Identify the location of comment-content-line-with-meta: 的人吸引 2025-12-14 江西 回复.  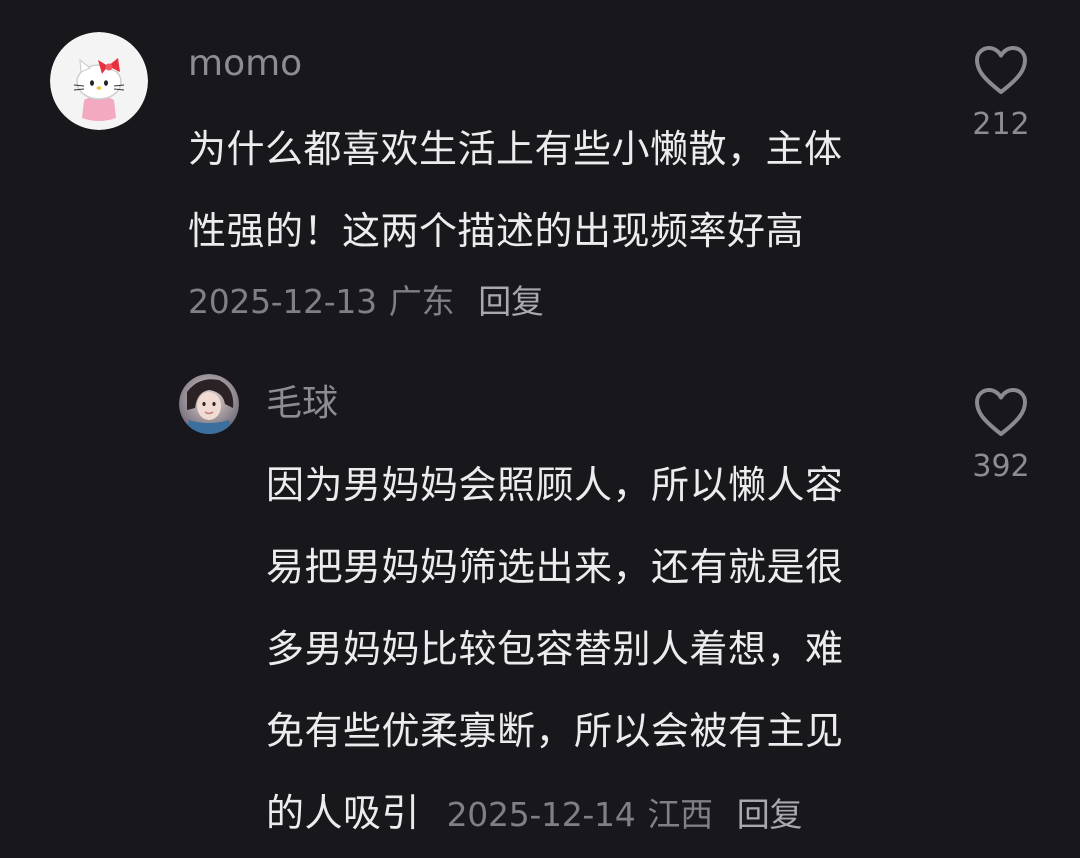
(606, 814).